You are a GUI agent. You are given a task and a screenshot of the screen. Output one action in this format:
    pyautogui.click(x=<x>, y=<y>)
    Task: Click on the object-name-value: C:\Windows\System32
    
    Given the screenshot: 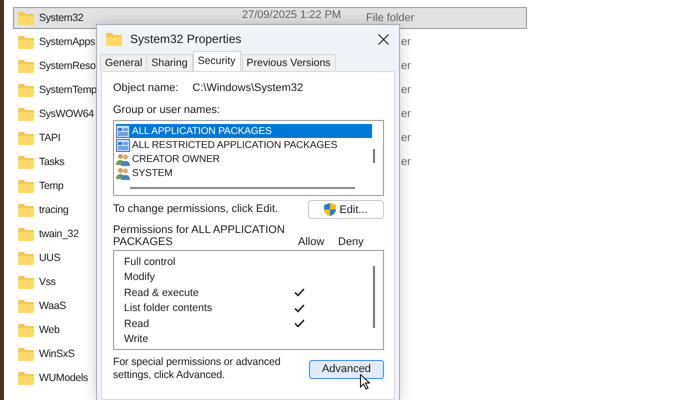 What is the action you would take?
    pyautogui.click(x=248, y=88)
    